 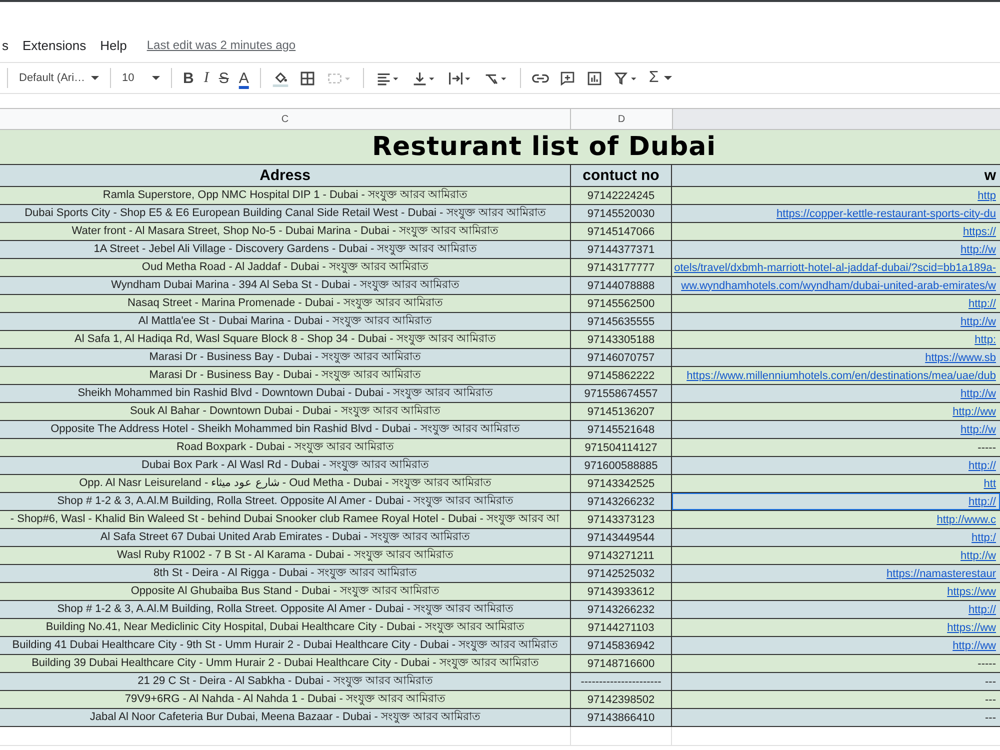 I want to click on table-cell: Opposite The Address Hotel - Sheikh Mohammed bin Rashid Blvd - Dubai - সংযুক্ত আরব আমিরাত, so click(x=285, y=429).